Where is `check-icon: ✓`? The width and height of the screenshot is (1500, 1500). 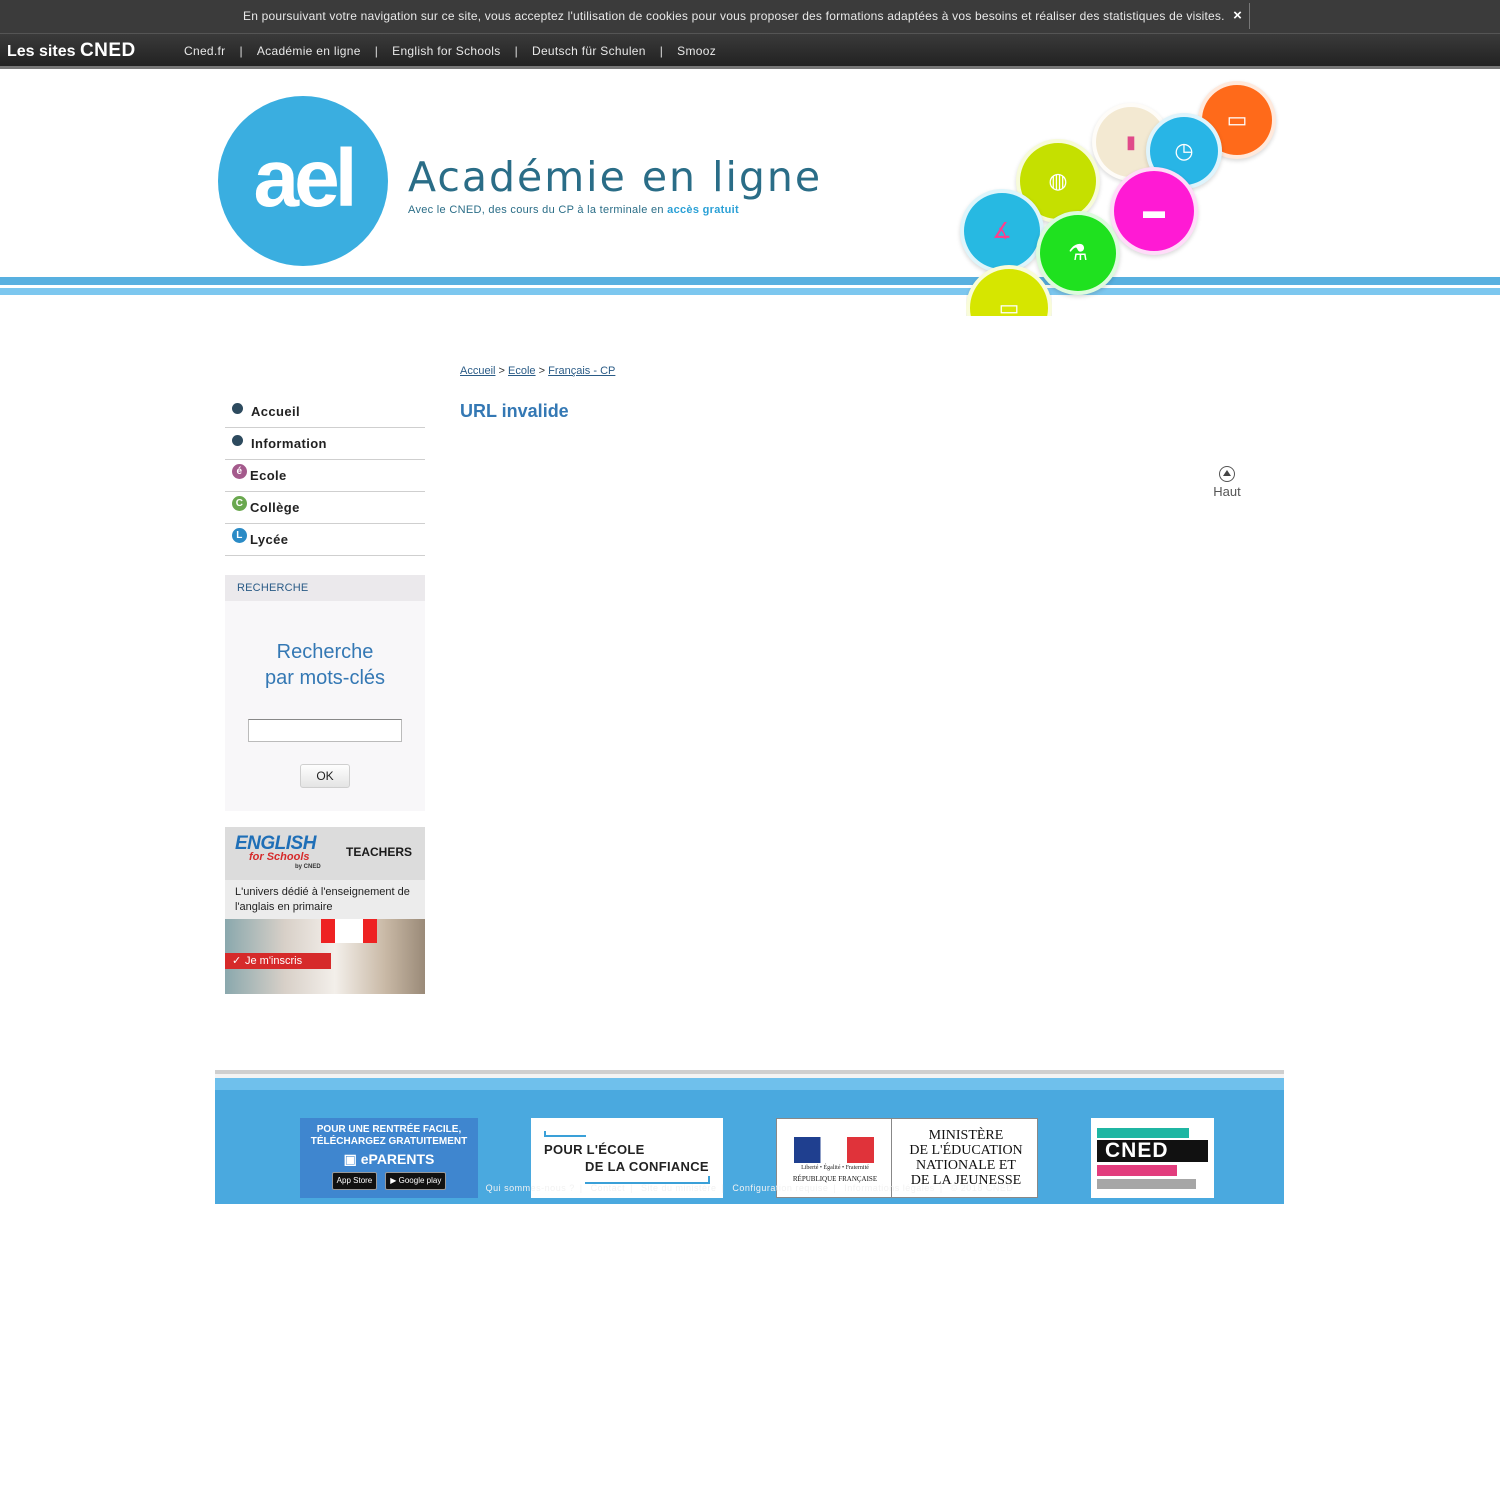 check-icon: ✓ is located at coordinates (237, 961).